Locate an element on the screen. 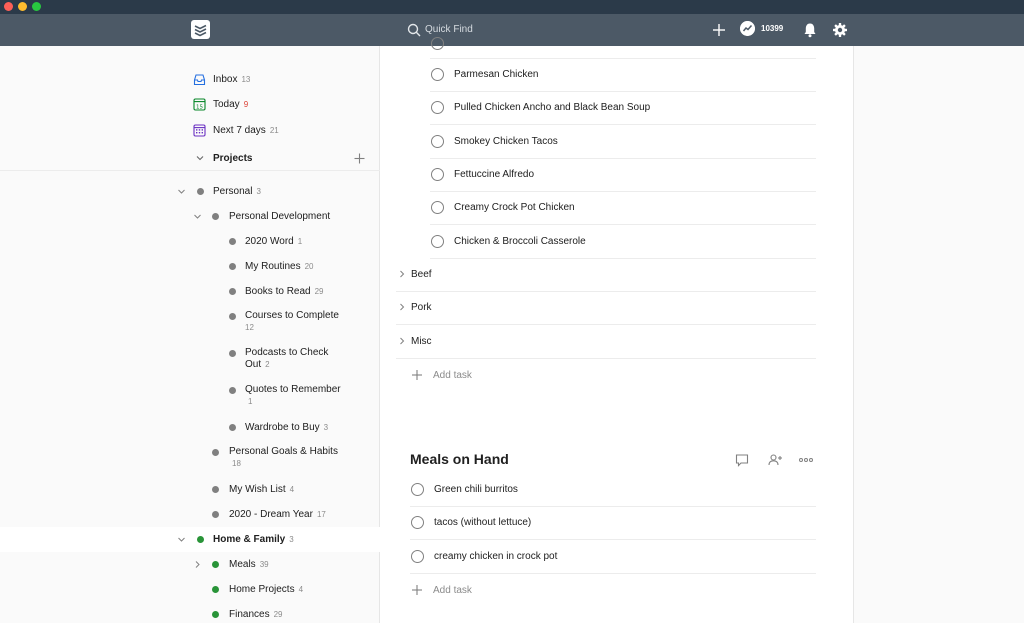  subsection-beef: Beef is located at coordinates (606, 275).